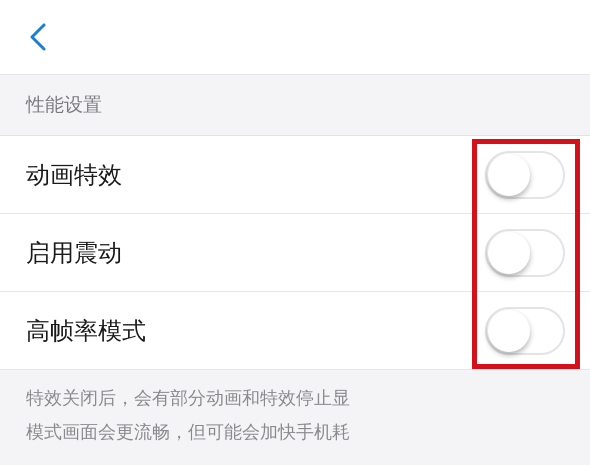 This screenshot has height=465, width=590. I want to click on footer-text: 模式画面会更流畅，但可能会加快手机耗, so click(188, 433).